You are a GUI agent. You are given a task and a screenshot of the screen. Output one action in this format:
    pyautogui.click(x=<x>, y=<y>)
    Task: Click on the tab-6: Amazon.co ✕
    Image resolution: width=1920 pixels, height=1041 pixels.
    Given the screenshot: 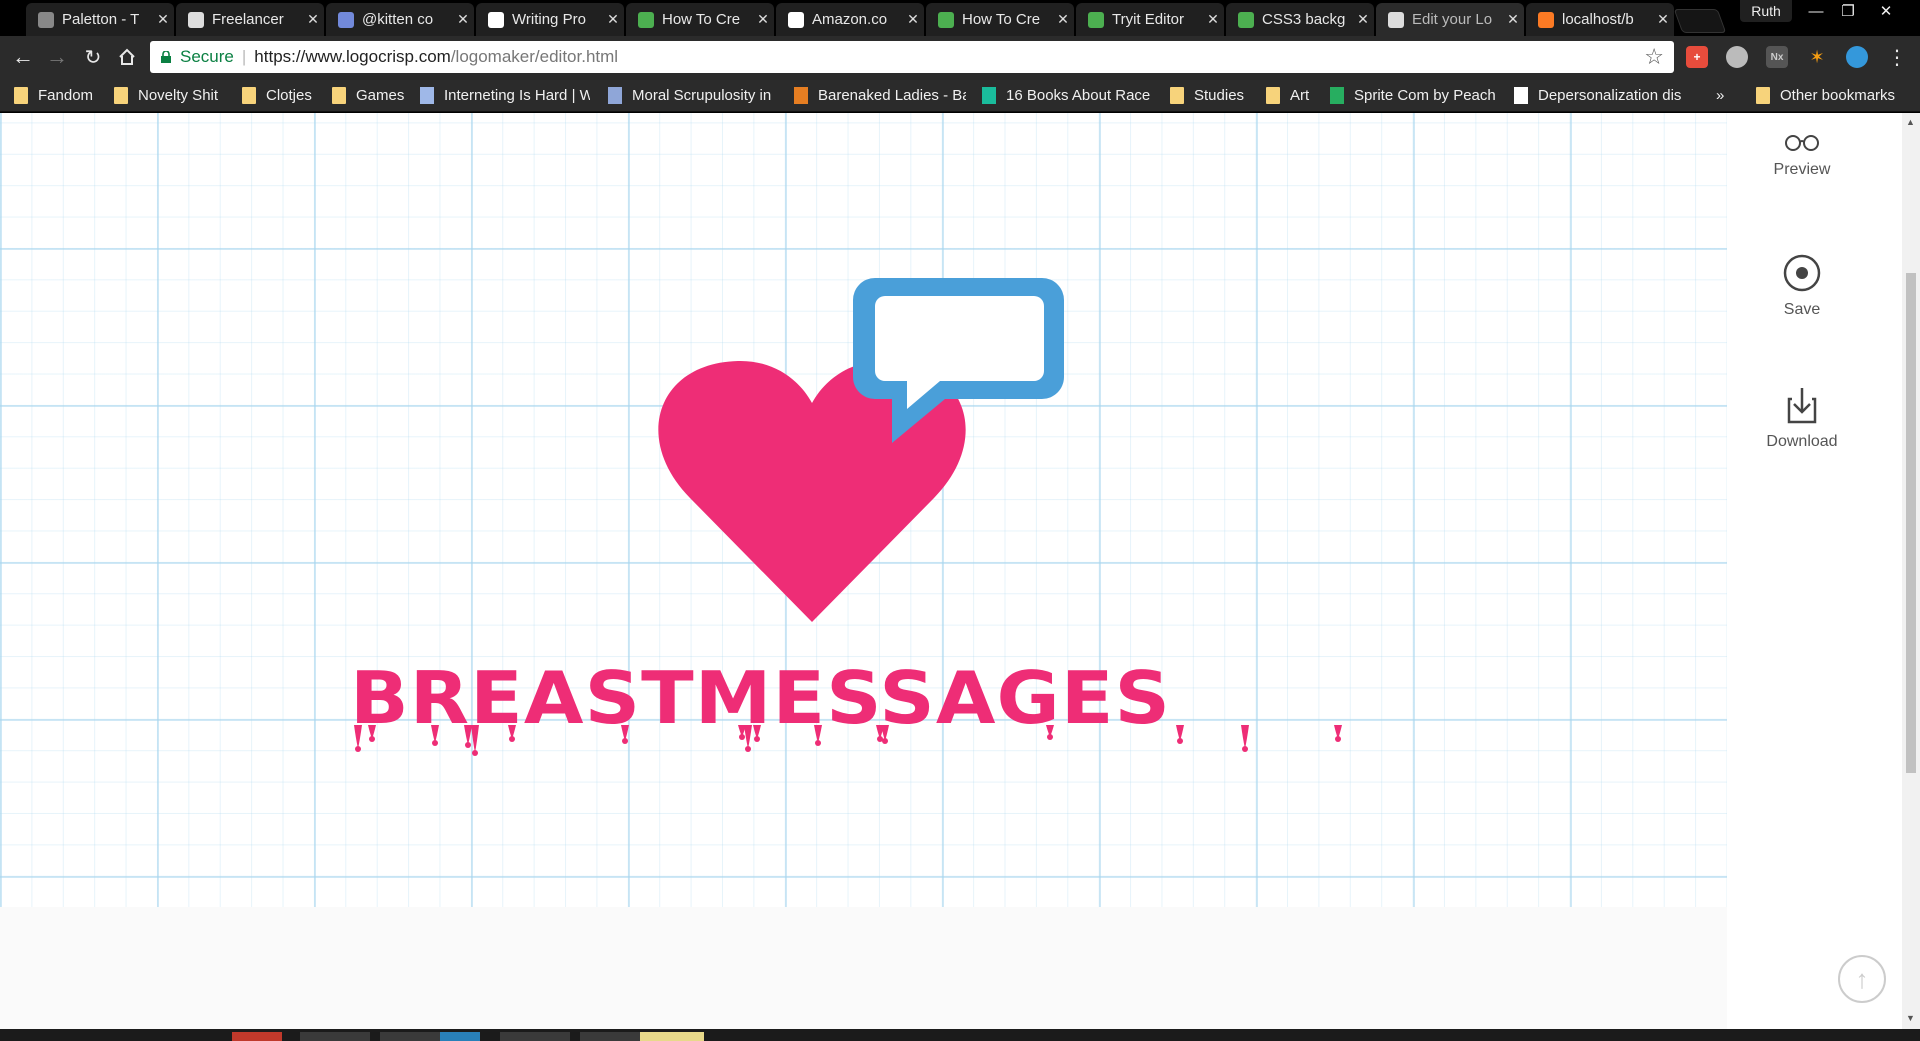 What is the action you would take?
    pyautogui.click(x=850, y=19)
    